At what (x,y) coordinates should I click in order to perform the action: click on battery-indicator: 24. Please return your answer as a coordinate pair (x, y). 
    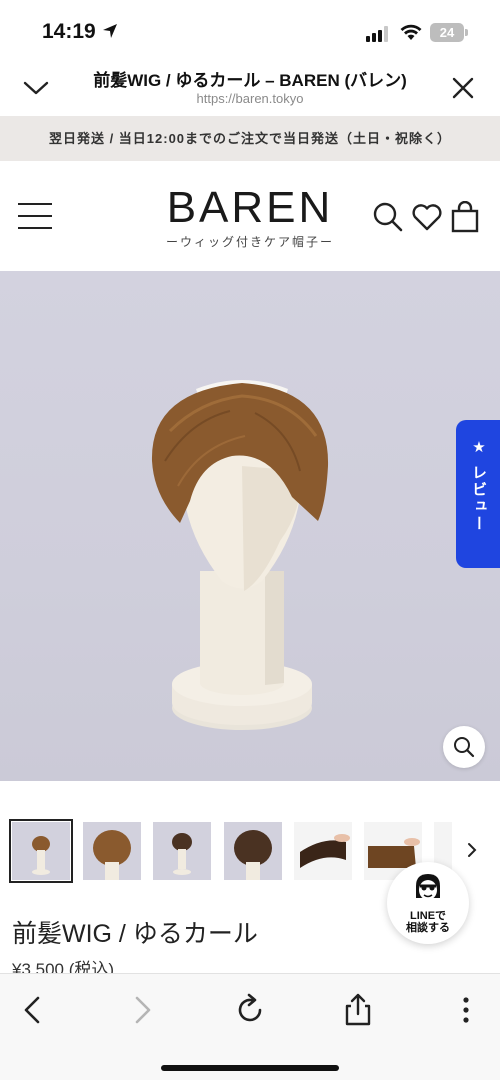
    Looking at the image, I should click on (447, 32).